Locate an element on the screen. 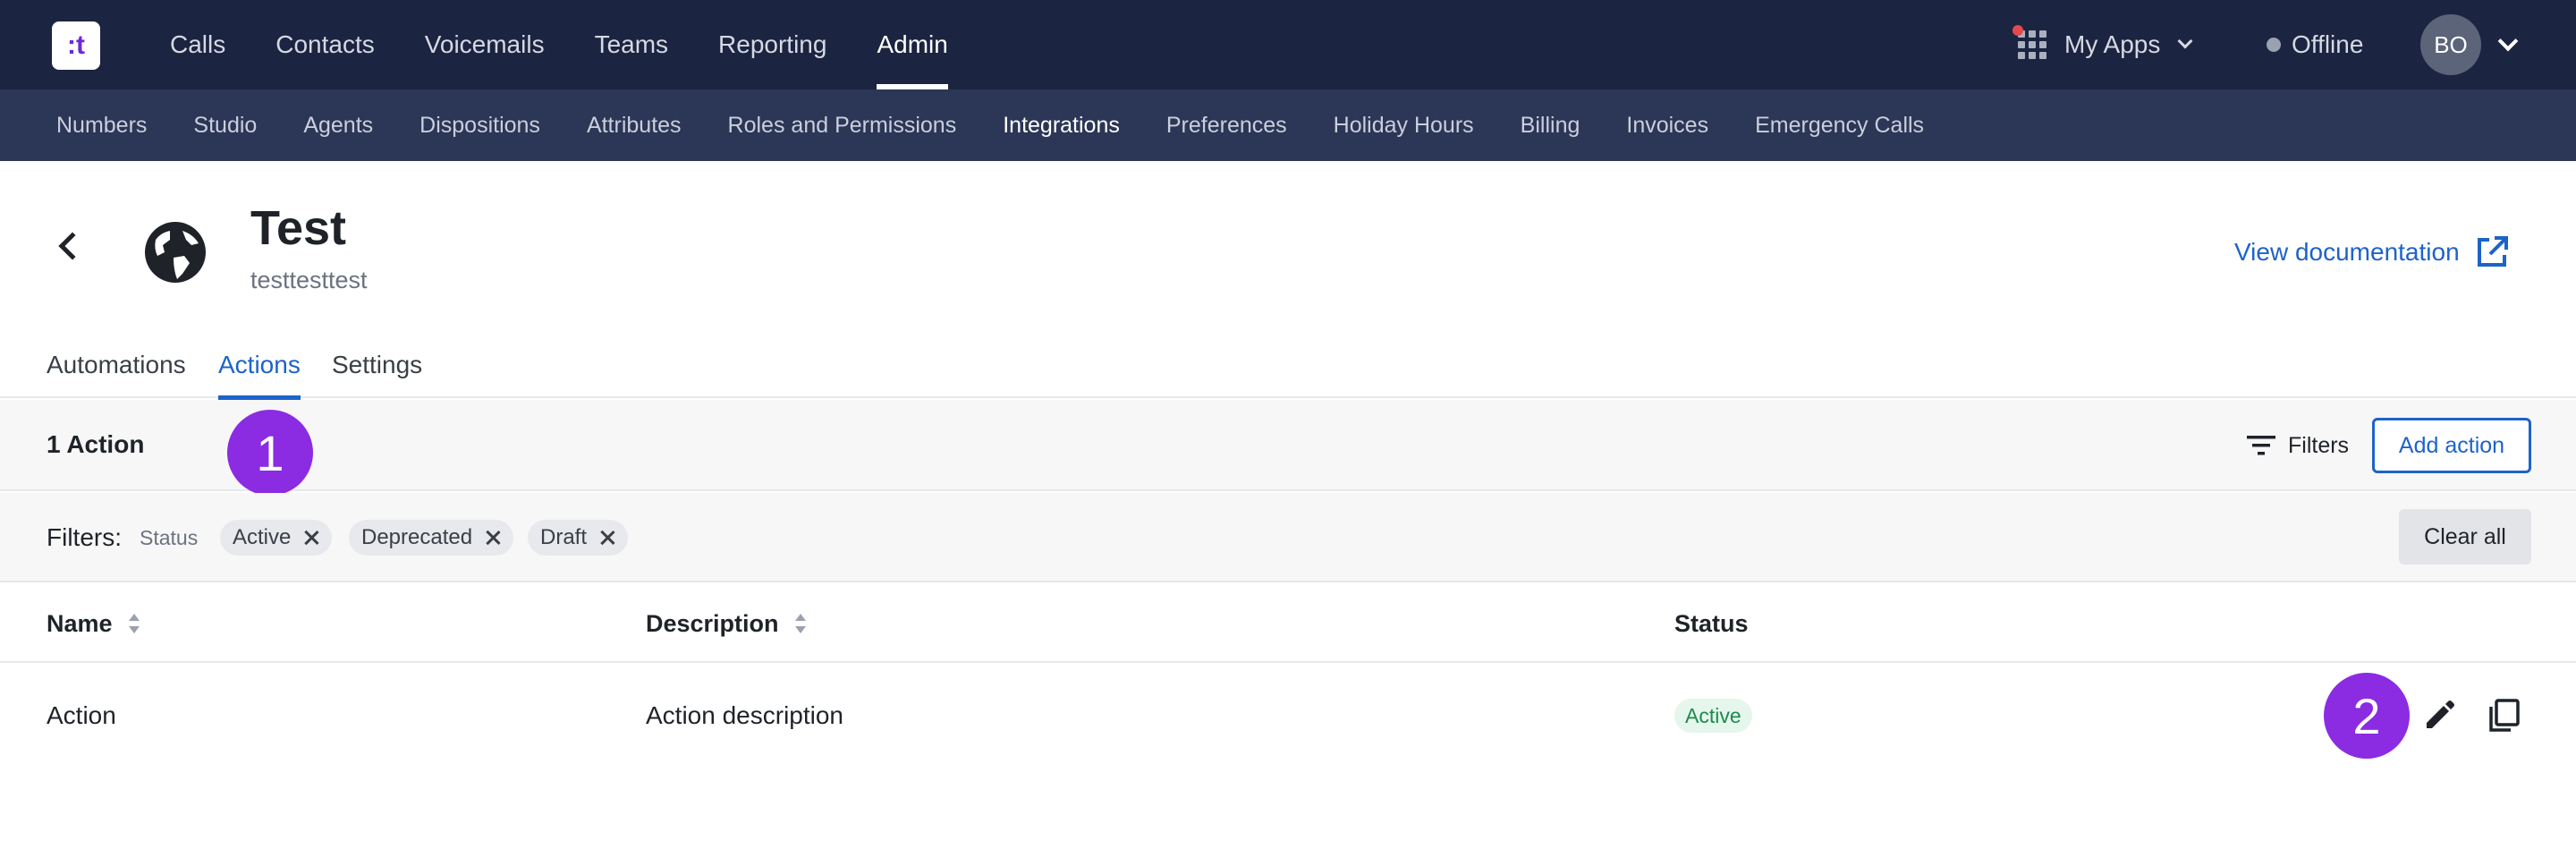 Image resolution: width=2576 pixels, height=866 pixels. top-nav-admin: Admin is located at coordinates (912, 44).